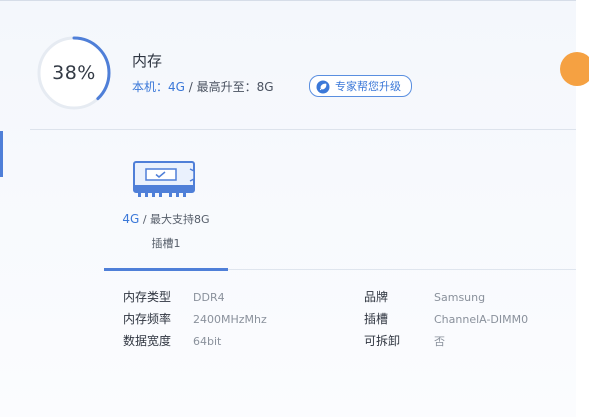 Image resolution: width=589 pixels, height=417 pixels. I want to click on spec-label: 插槽, so click(376, 319).